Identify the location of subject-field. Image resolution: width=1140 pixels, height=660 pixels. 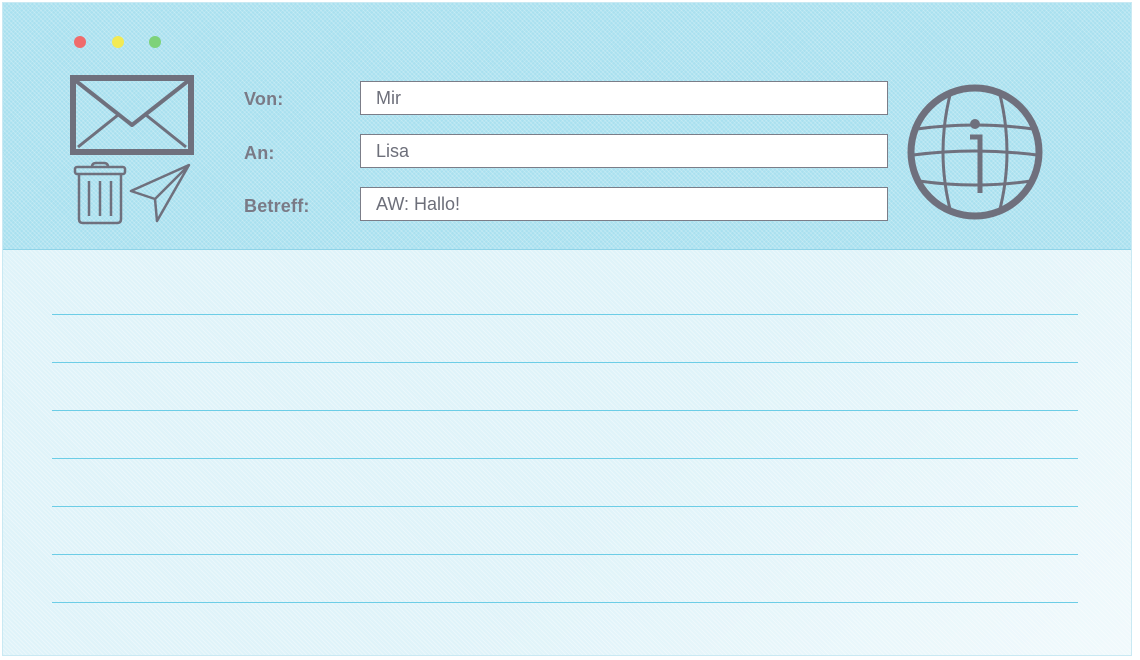
(624, 204).